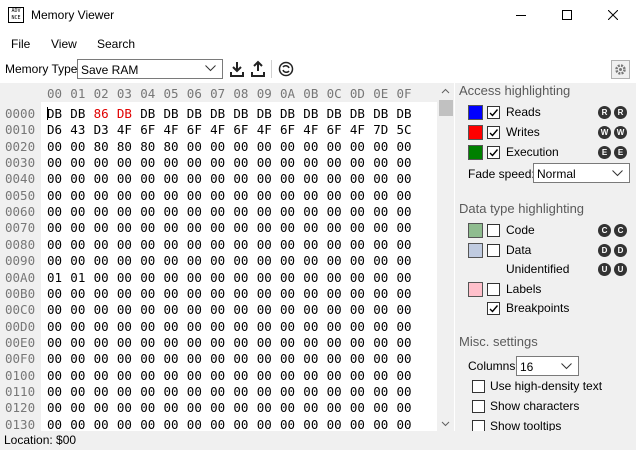 This screenshot has height=450, width=636. Describe the element at coordinates (478, 406) in the screenshot. I see `show-characters-checkbox` at that location.